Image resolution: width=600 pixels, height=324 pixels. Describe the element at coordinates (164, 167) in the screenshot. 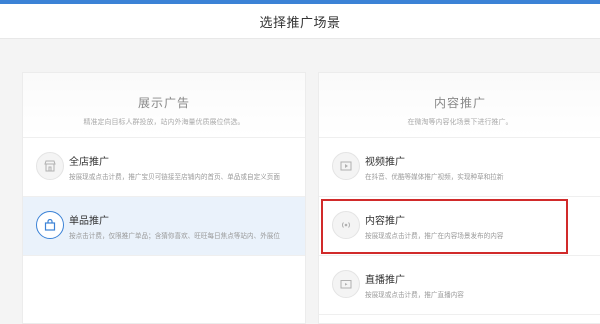

I see `option-store-promotion: 全店推广 按展现或点击计费，推广宝贝可链接至店铺内的首页、单品或自定义页面` at that location.